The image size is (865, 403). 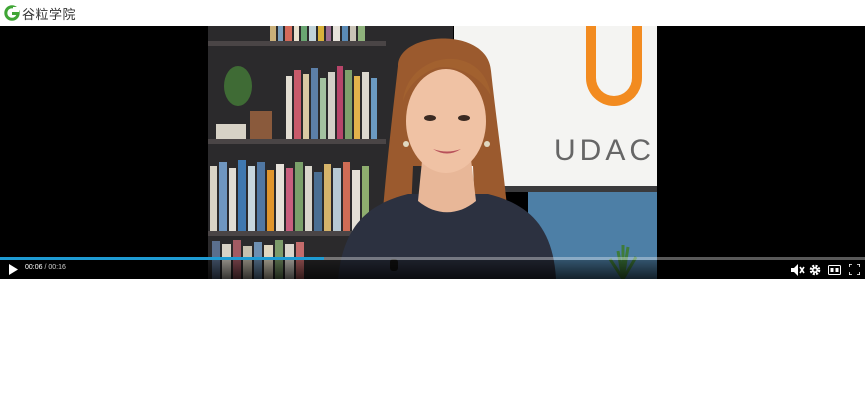 What do you see at coordinates (432, 13) in the screenshot?
I see `page-header: 谷粒学院` at bounding box center [432, 13].